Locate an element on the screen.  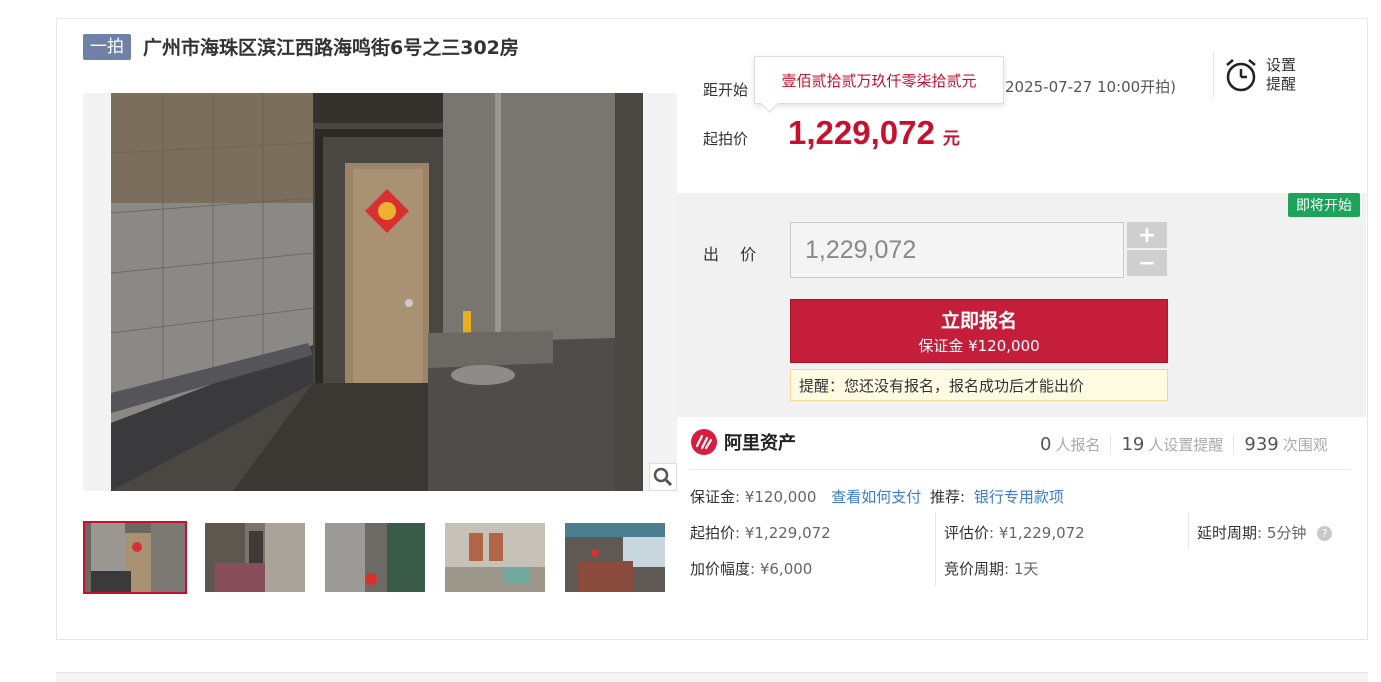
platform-logo: 阿里资产 is located at coordinates (743, 442).